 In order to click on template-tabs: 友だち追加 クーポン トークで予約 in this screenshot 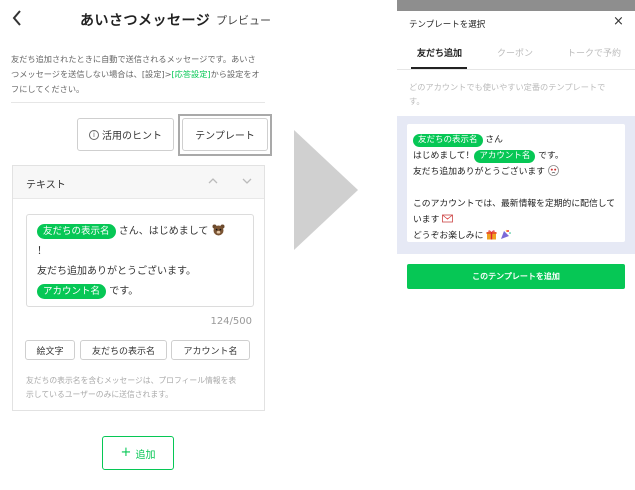, I will do `click(516, 55)`.